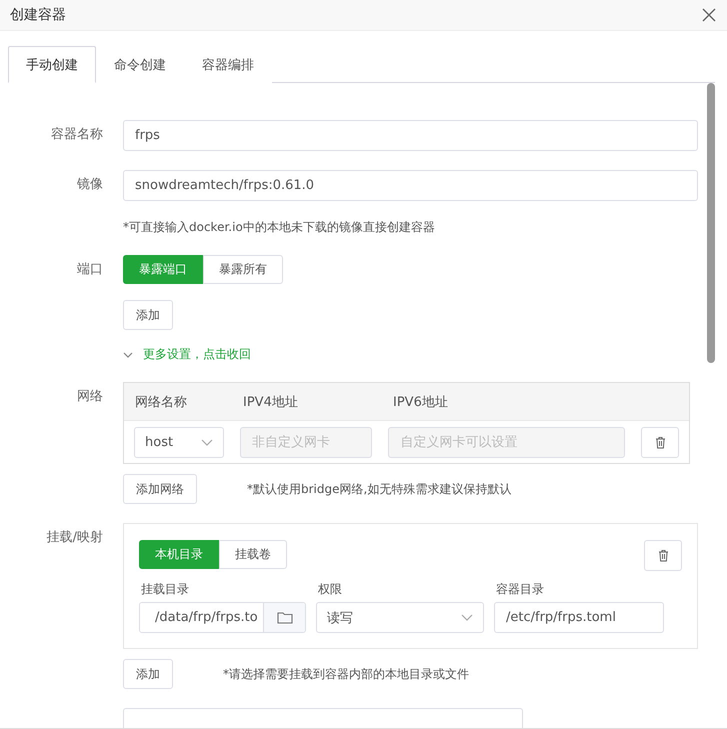 This screenshot has width=727, height=729. What do you see at coordinates (379, 489) in the screenshot?
I see `hint-text: *默认使用bridge网络,如无特殊需求建议保持默认` at bounding box center [379, 489].